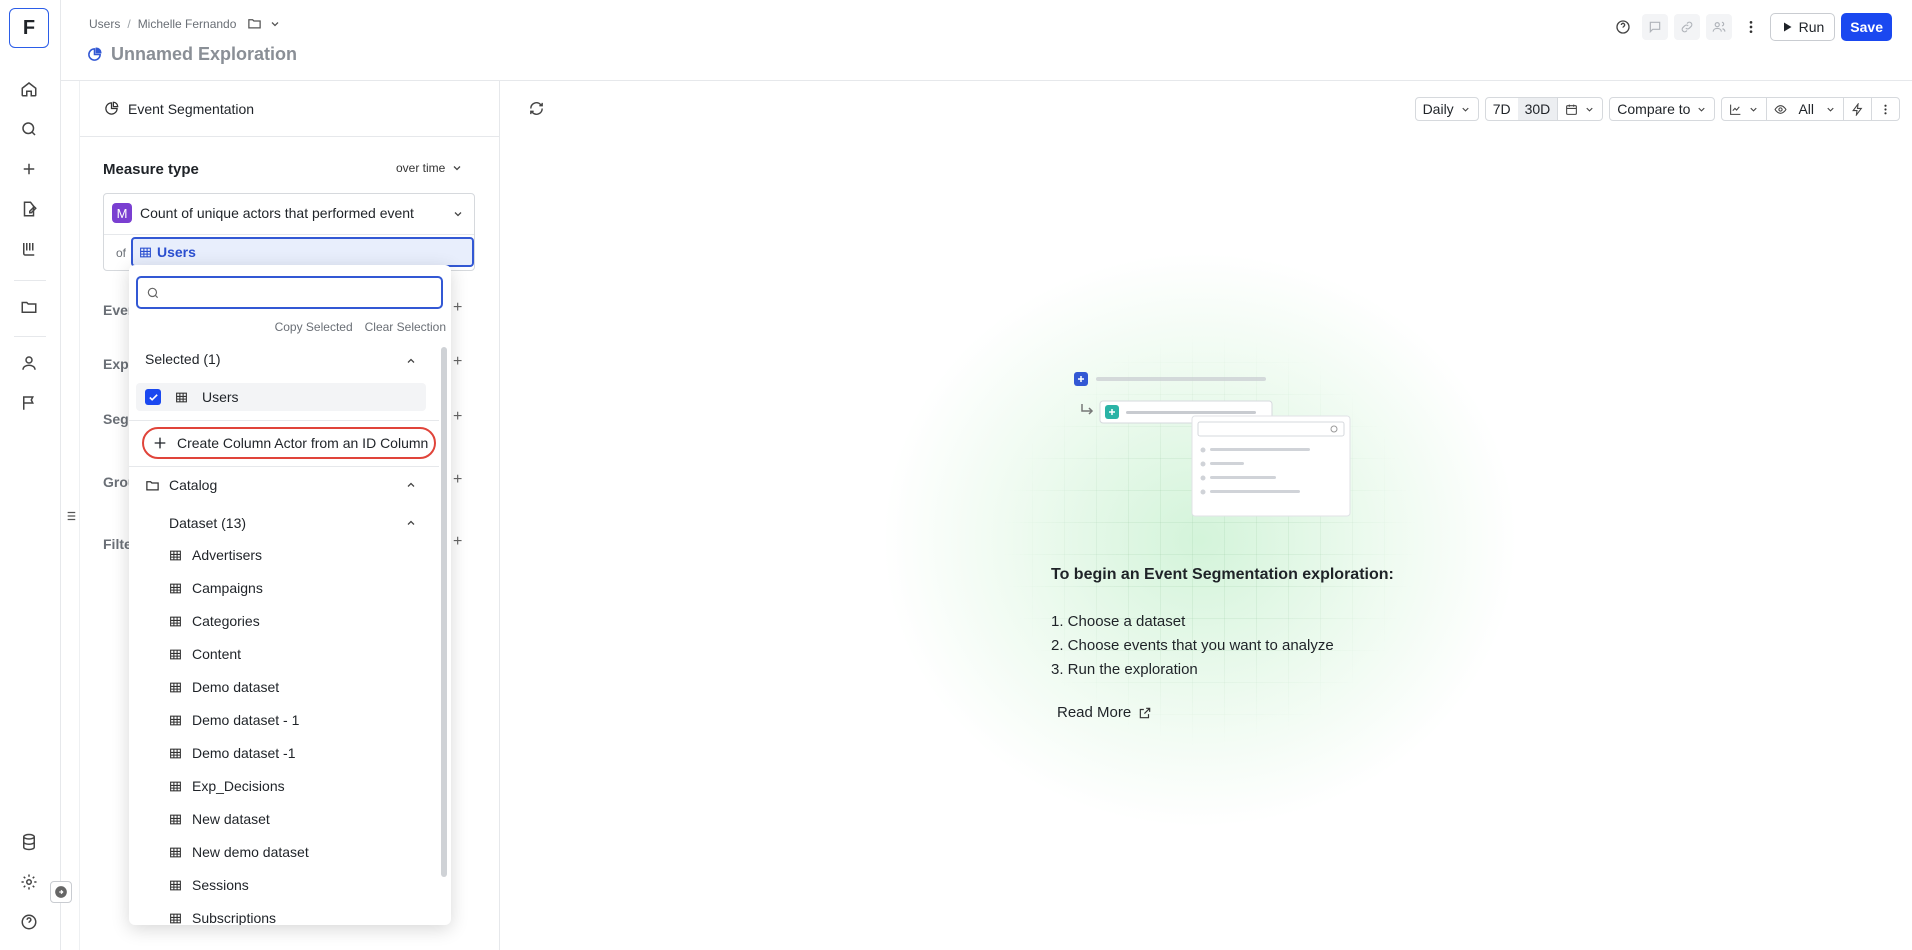  I want to click on dataset-item: Demo dataset -1, so click(232, 753).